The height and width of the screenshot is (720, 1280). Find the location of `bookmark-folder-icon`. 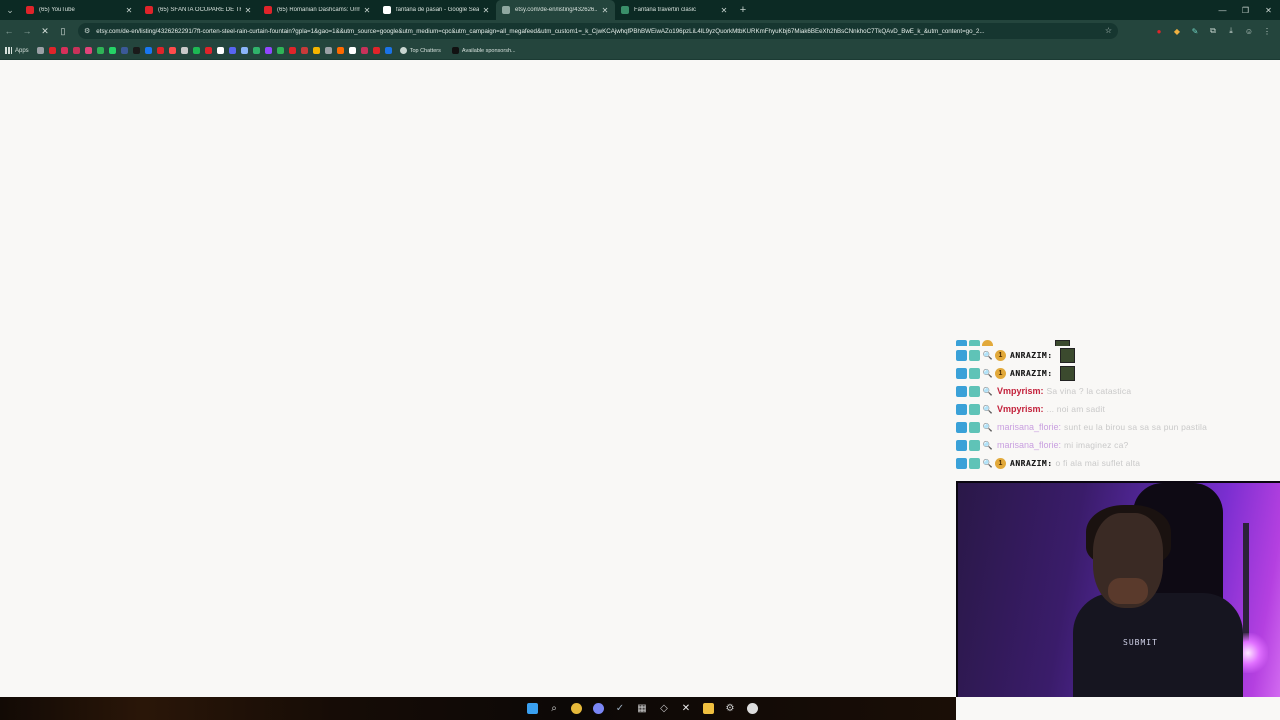

bookmark-folder-icon is located at coordinates (41, 51).